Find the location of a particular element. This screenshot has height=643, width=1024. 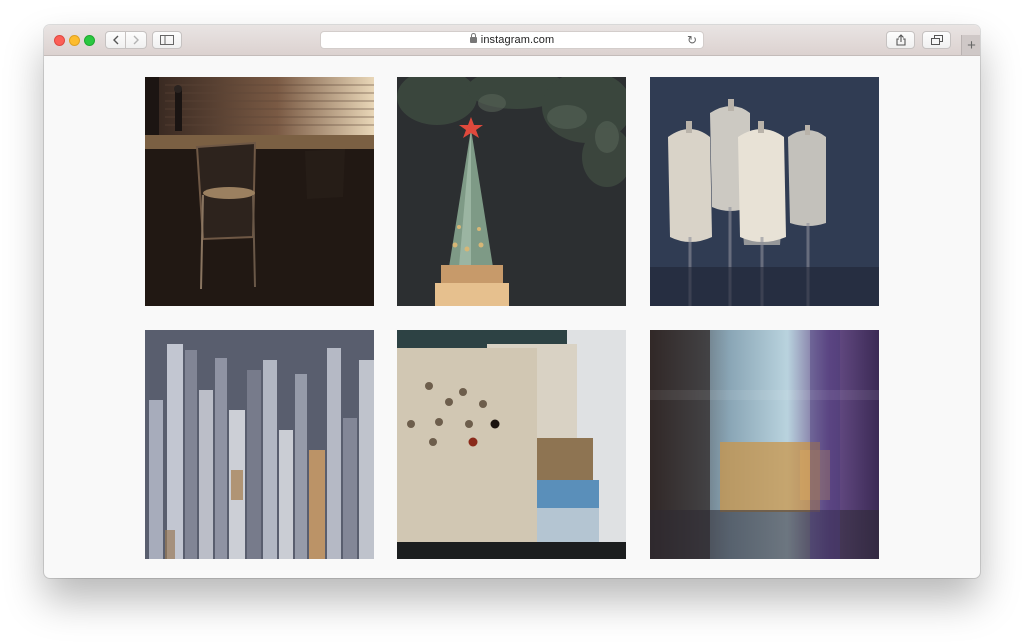

back-button is located at coordinates (115, 40).